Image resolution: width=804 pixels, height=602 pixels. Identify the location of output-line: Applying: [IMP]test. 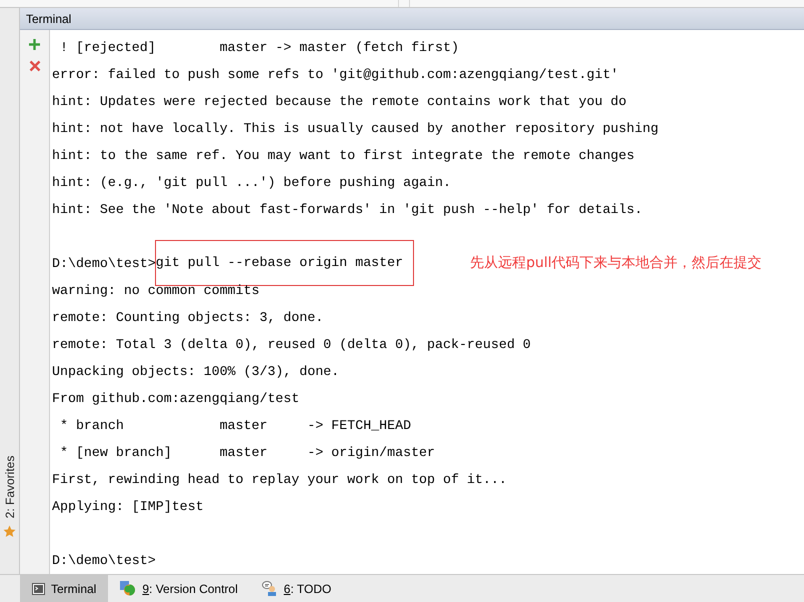
(128, 507).